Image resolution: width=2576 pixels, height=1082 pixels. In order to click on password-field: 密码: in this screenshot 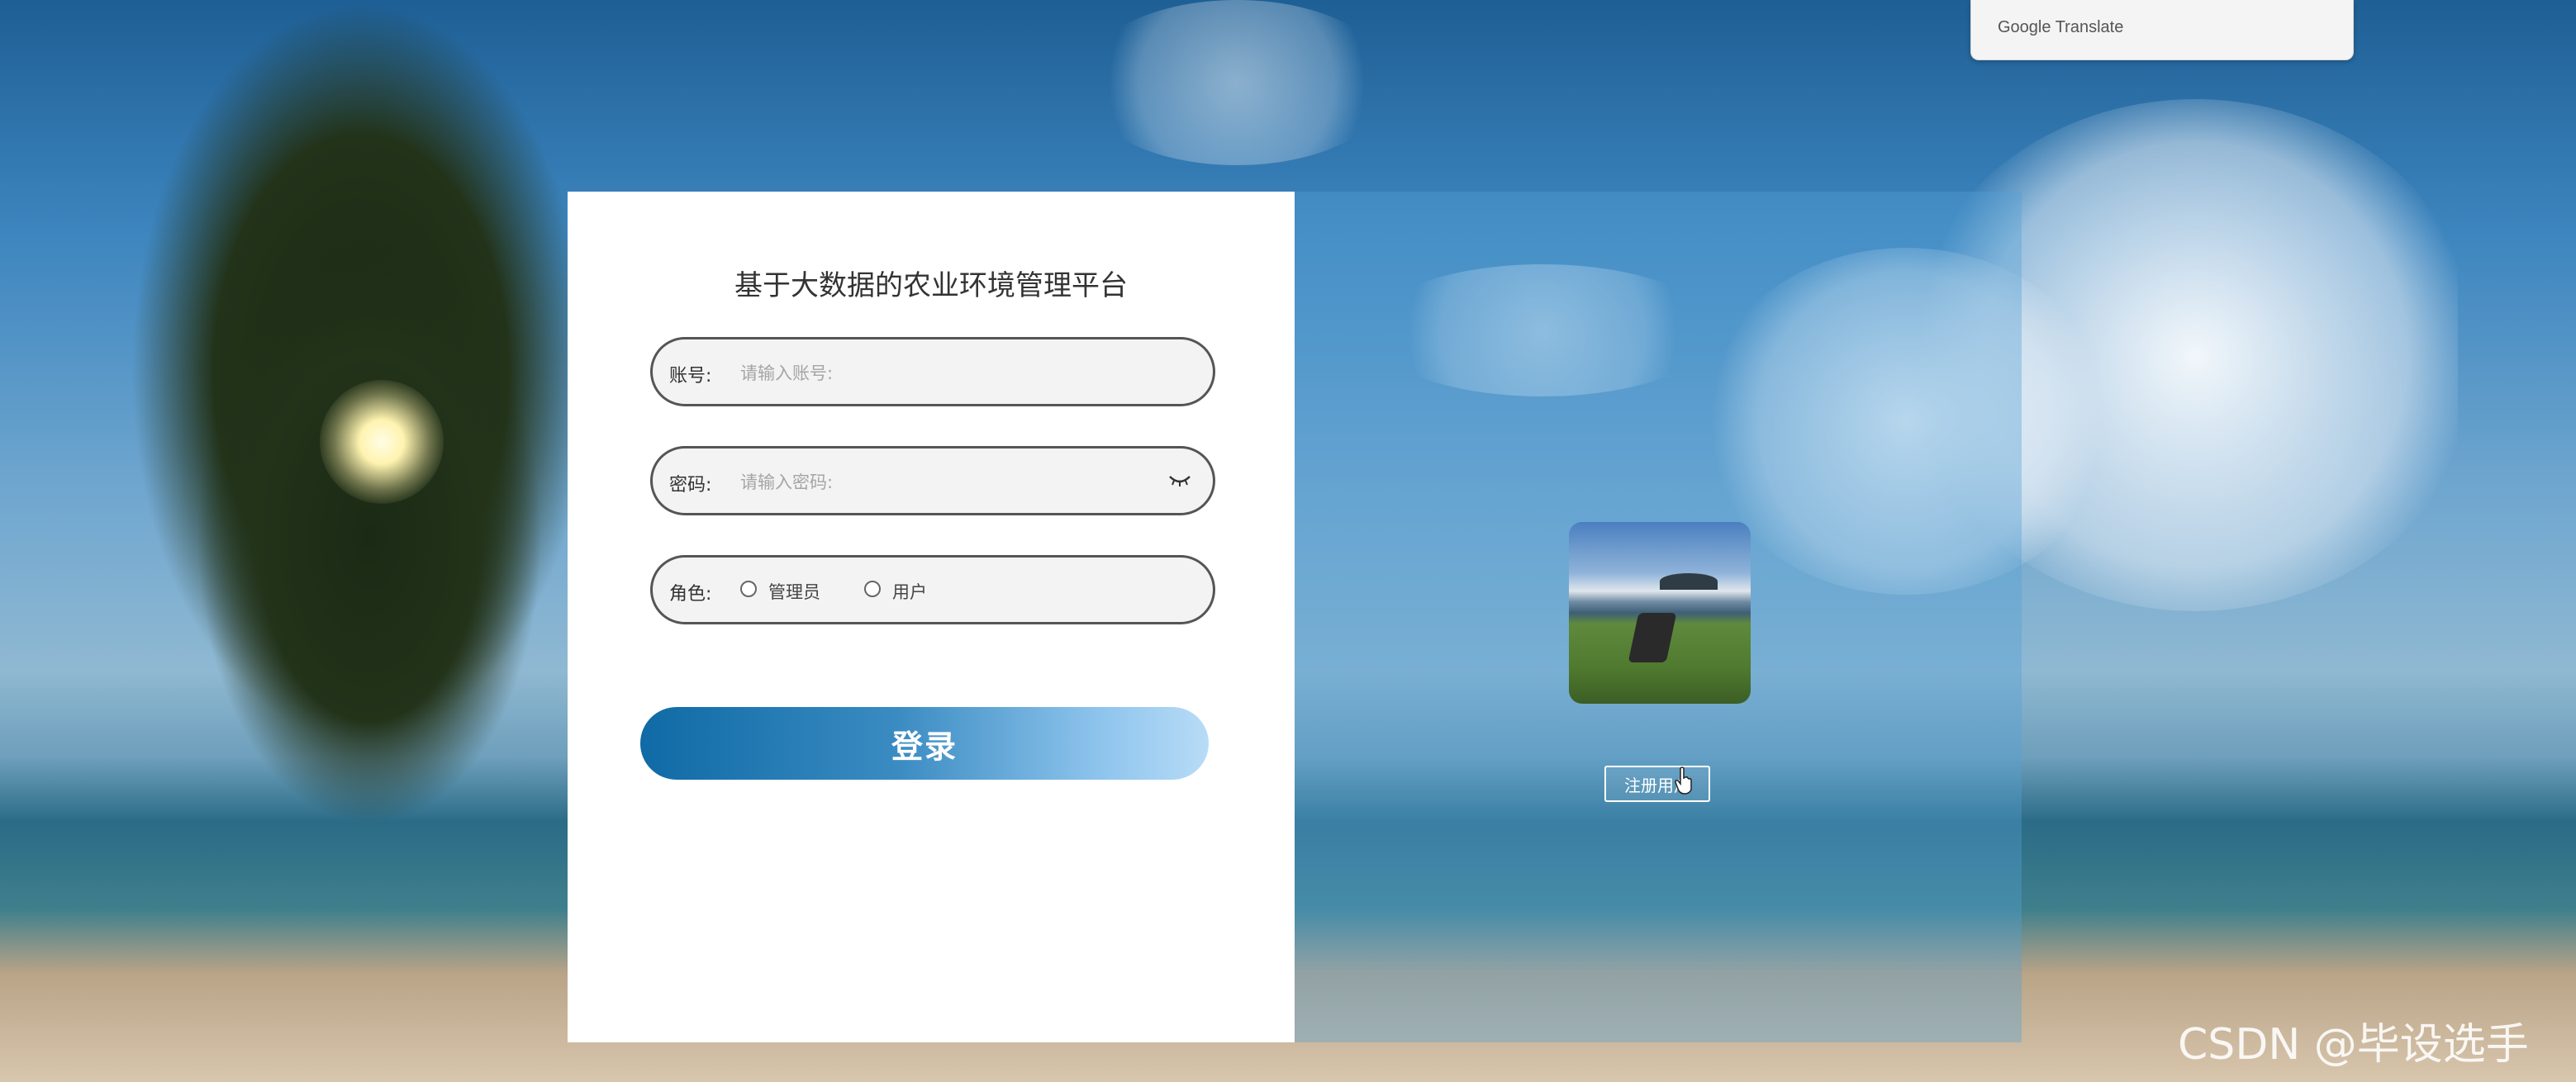, I will do `click(932, 480)`.